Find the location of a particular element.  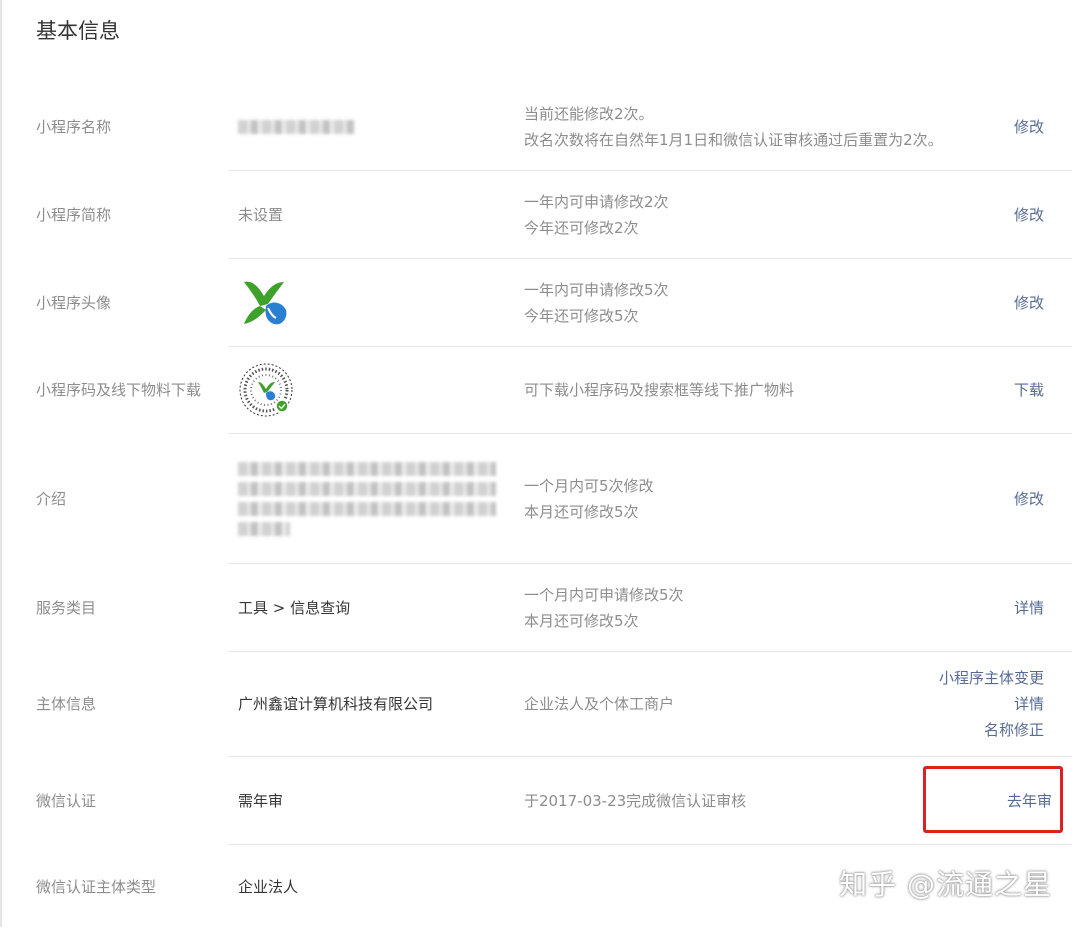

desc-line: 一个月内可申请修改5次 is located at coordinates (604, 594).